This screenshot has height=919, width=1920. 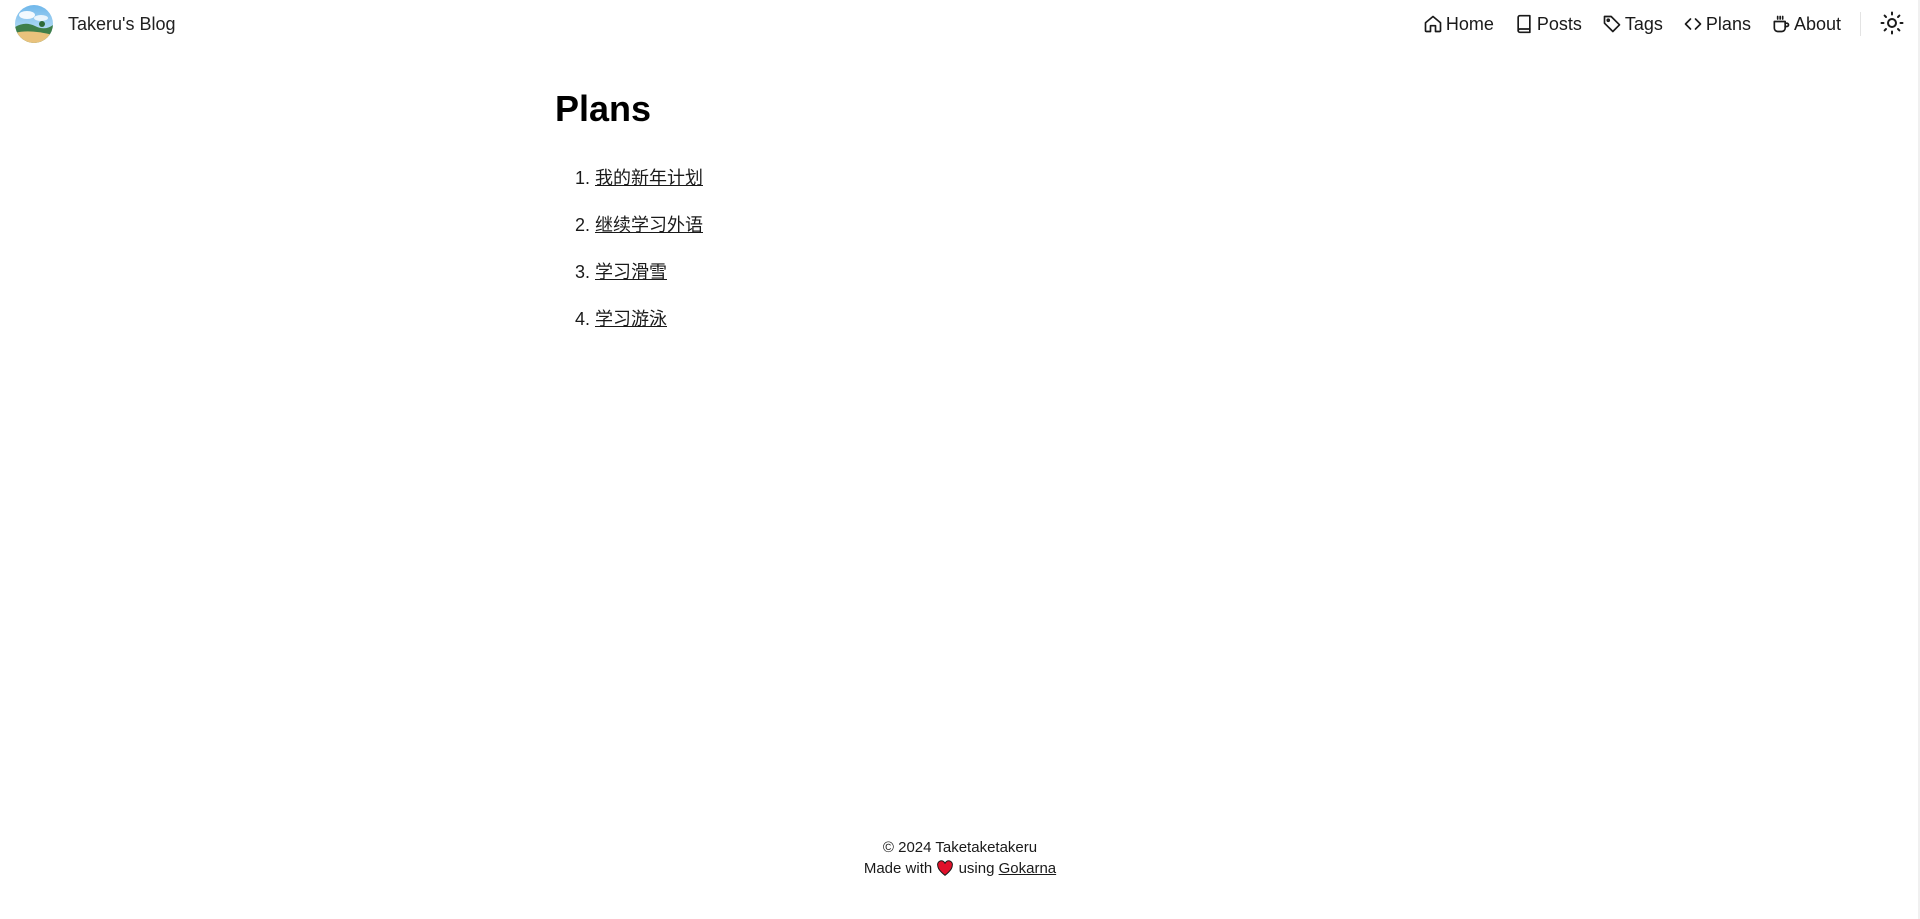 What do you see at coordinates (603, 108) in the screenshot?
I see `page-title: Plans` at bounding box center [603, 108].